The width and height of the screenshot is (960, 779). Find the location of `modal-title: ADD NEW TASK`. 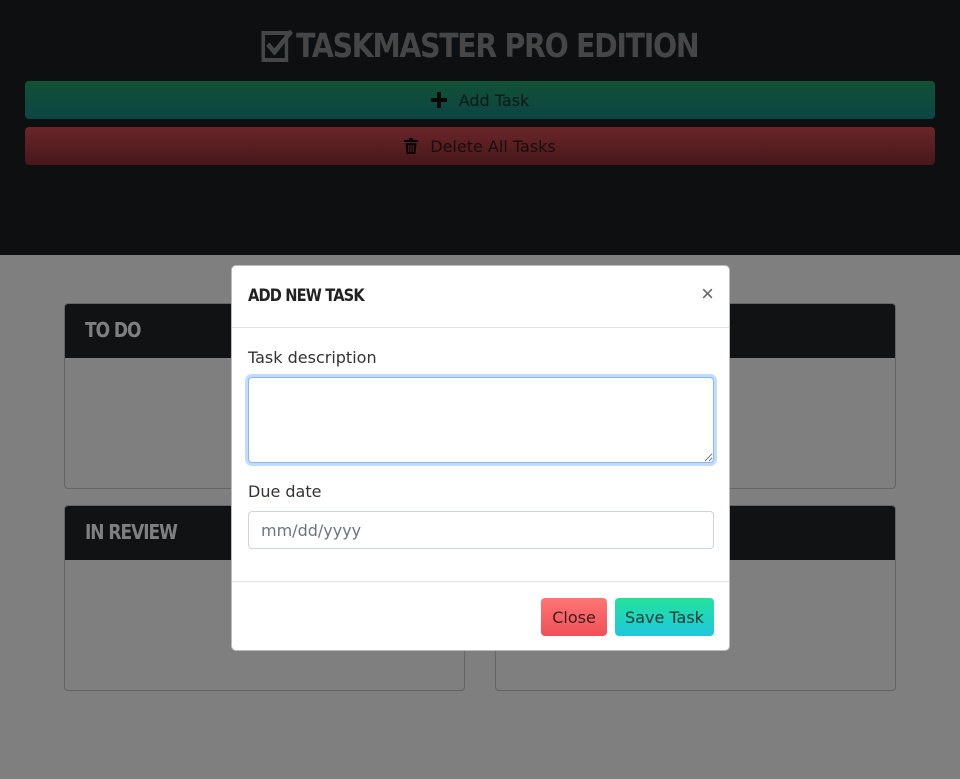

modal-title: ADD NEW TASK is located at coordinates (306, 296).